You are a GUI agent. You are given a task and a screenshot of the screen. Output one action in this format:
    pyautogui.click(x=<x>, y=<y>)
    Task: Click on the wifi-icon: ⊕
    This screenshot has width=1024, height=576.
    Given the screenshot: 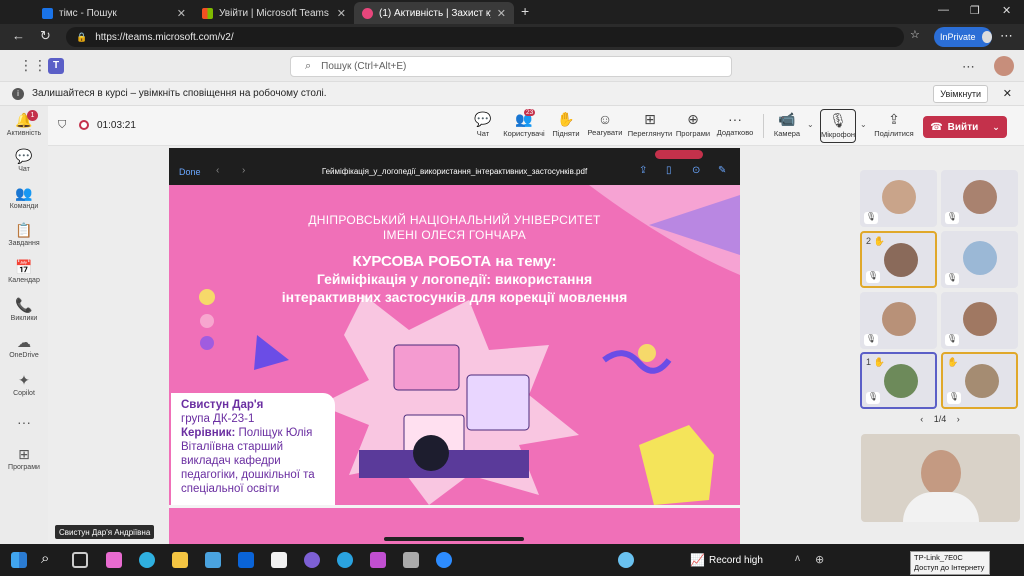 What is the action you would take?
    pyautogui.click(x=819, y=559)
    